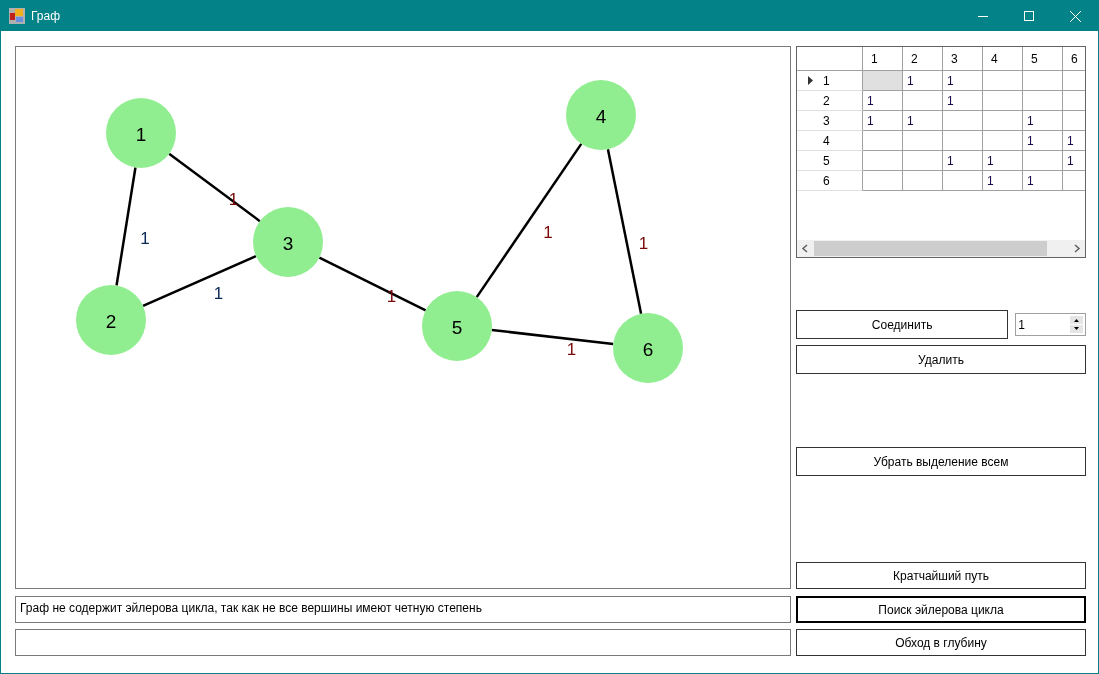 Image resolution: width=1099 pixels, height=674 pixels. Describe the element at coordinates (141, 133) in the screenshot. I see `graph-node: 1` at that location.